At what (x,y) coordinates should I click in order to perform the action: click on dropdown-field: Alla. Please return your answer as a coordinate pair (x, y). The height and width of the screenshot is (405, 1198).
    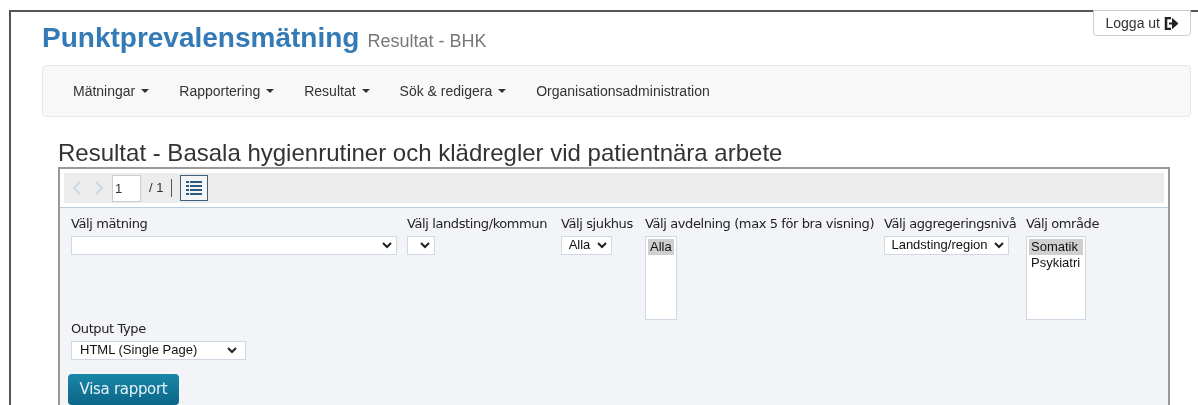
    Looking at the image, I should click on (586, 245).